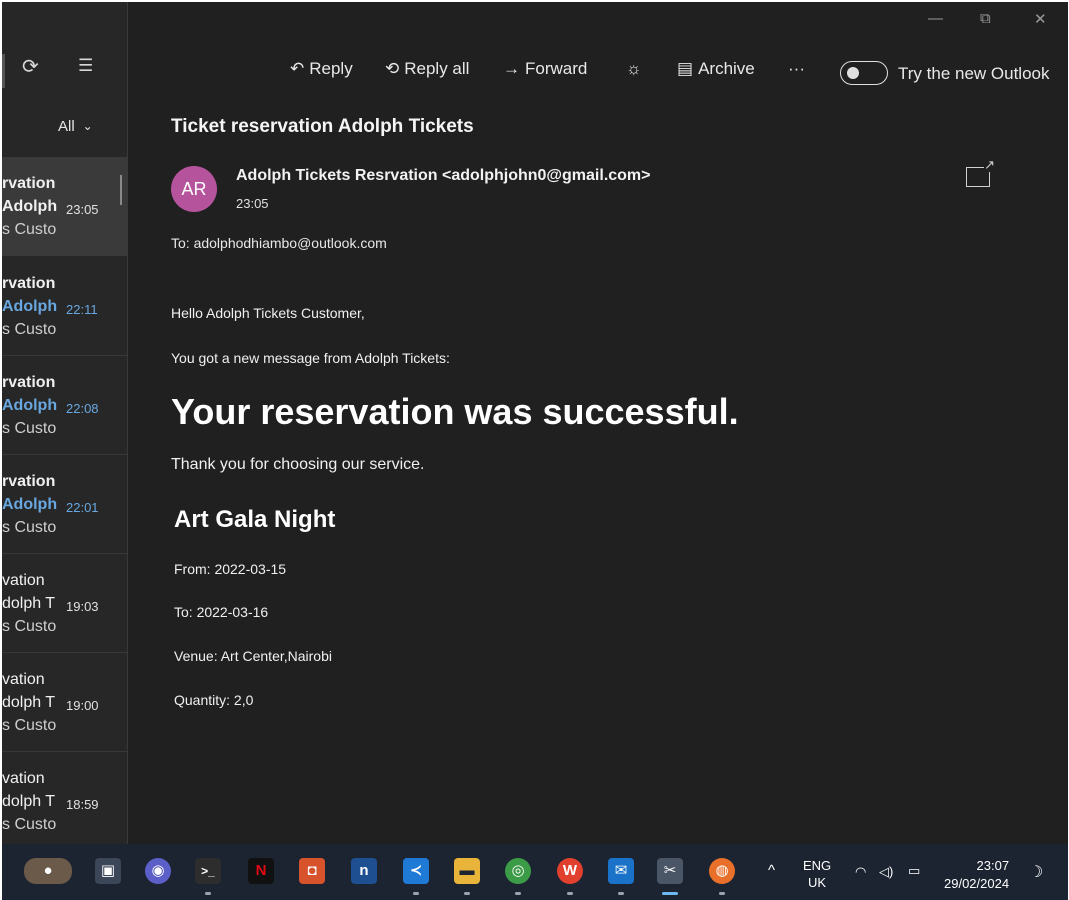 Image resolution: width=1069 pixels, height=900 pixels. Describe the element at coordinates (392, 68) in the screenshot. I see `reply-all-icon: ⟲` at that location.